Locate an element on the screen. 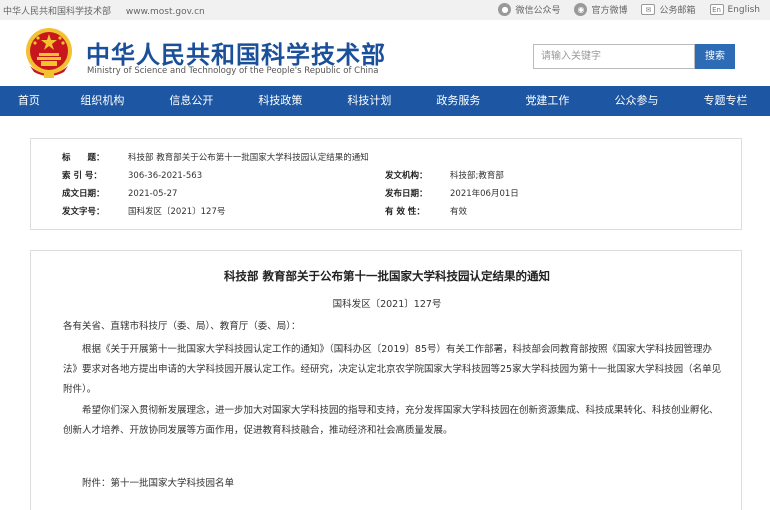  site-title: 中华人民共和国科学技术部 is located at coordinates (236, 52).